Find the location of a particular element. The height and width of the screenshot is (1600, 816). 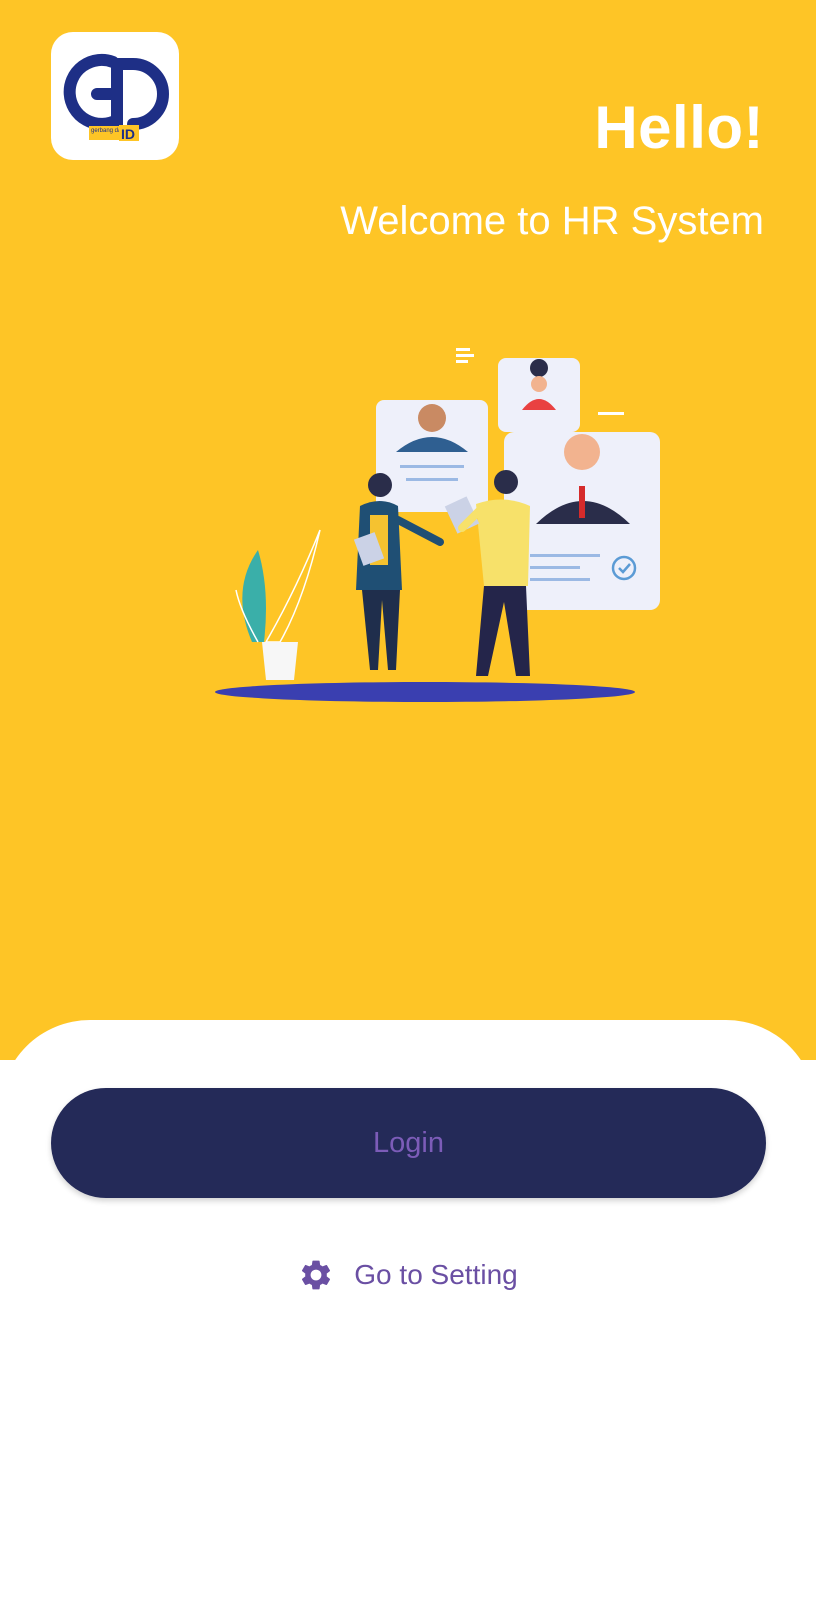

go-to-setting-label: Go to Setting is located at coordinates (436, 1274).